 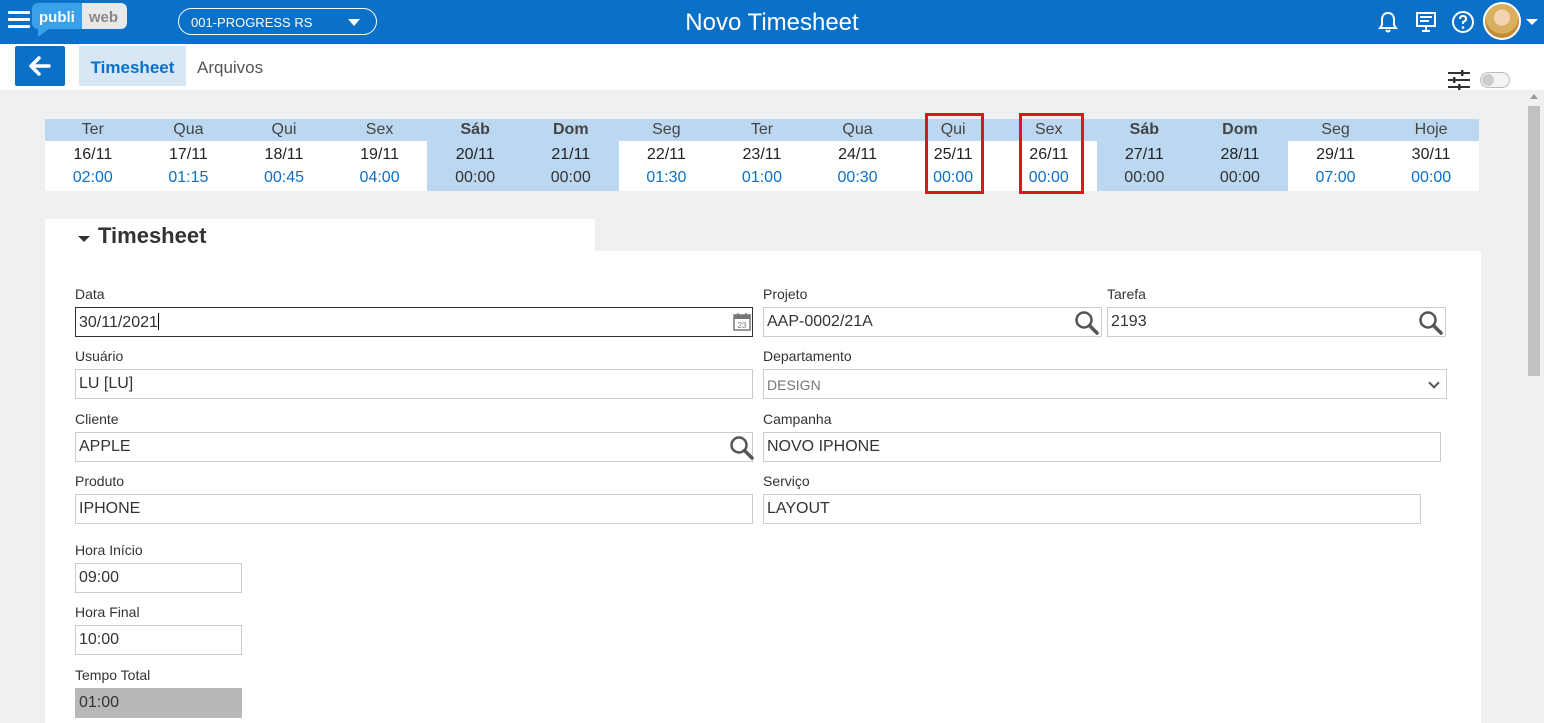 What do you see at coordinates (19, 21) in the screenshot?
I see `menu-icon` at bounding box center [19, 21].